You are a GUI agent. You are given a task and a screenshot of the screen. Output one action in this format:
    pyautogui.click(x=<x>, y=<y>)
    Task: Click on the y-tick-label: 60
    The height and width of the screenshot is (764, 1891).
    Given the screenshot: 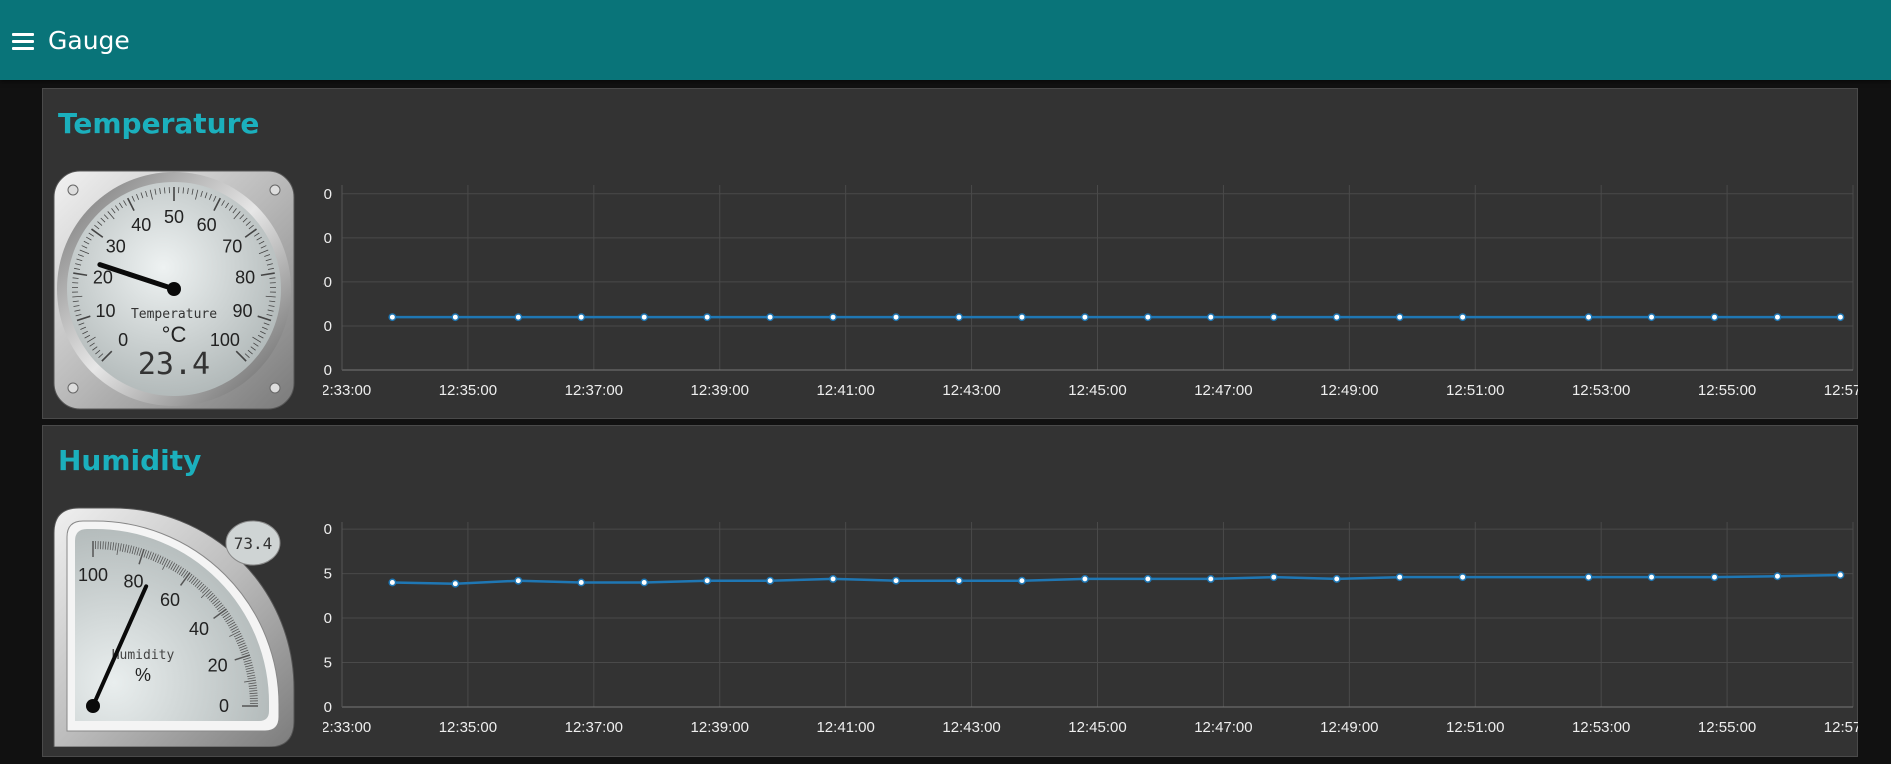 What is the action you would take?
    pyautogui.click(x=327, y=238)
    